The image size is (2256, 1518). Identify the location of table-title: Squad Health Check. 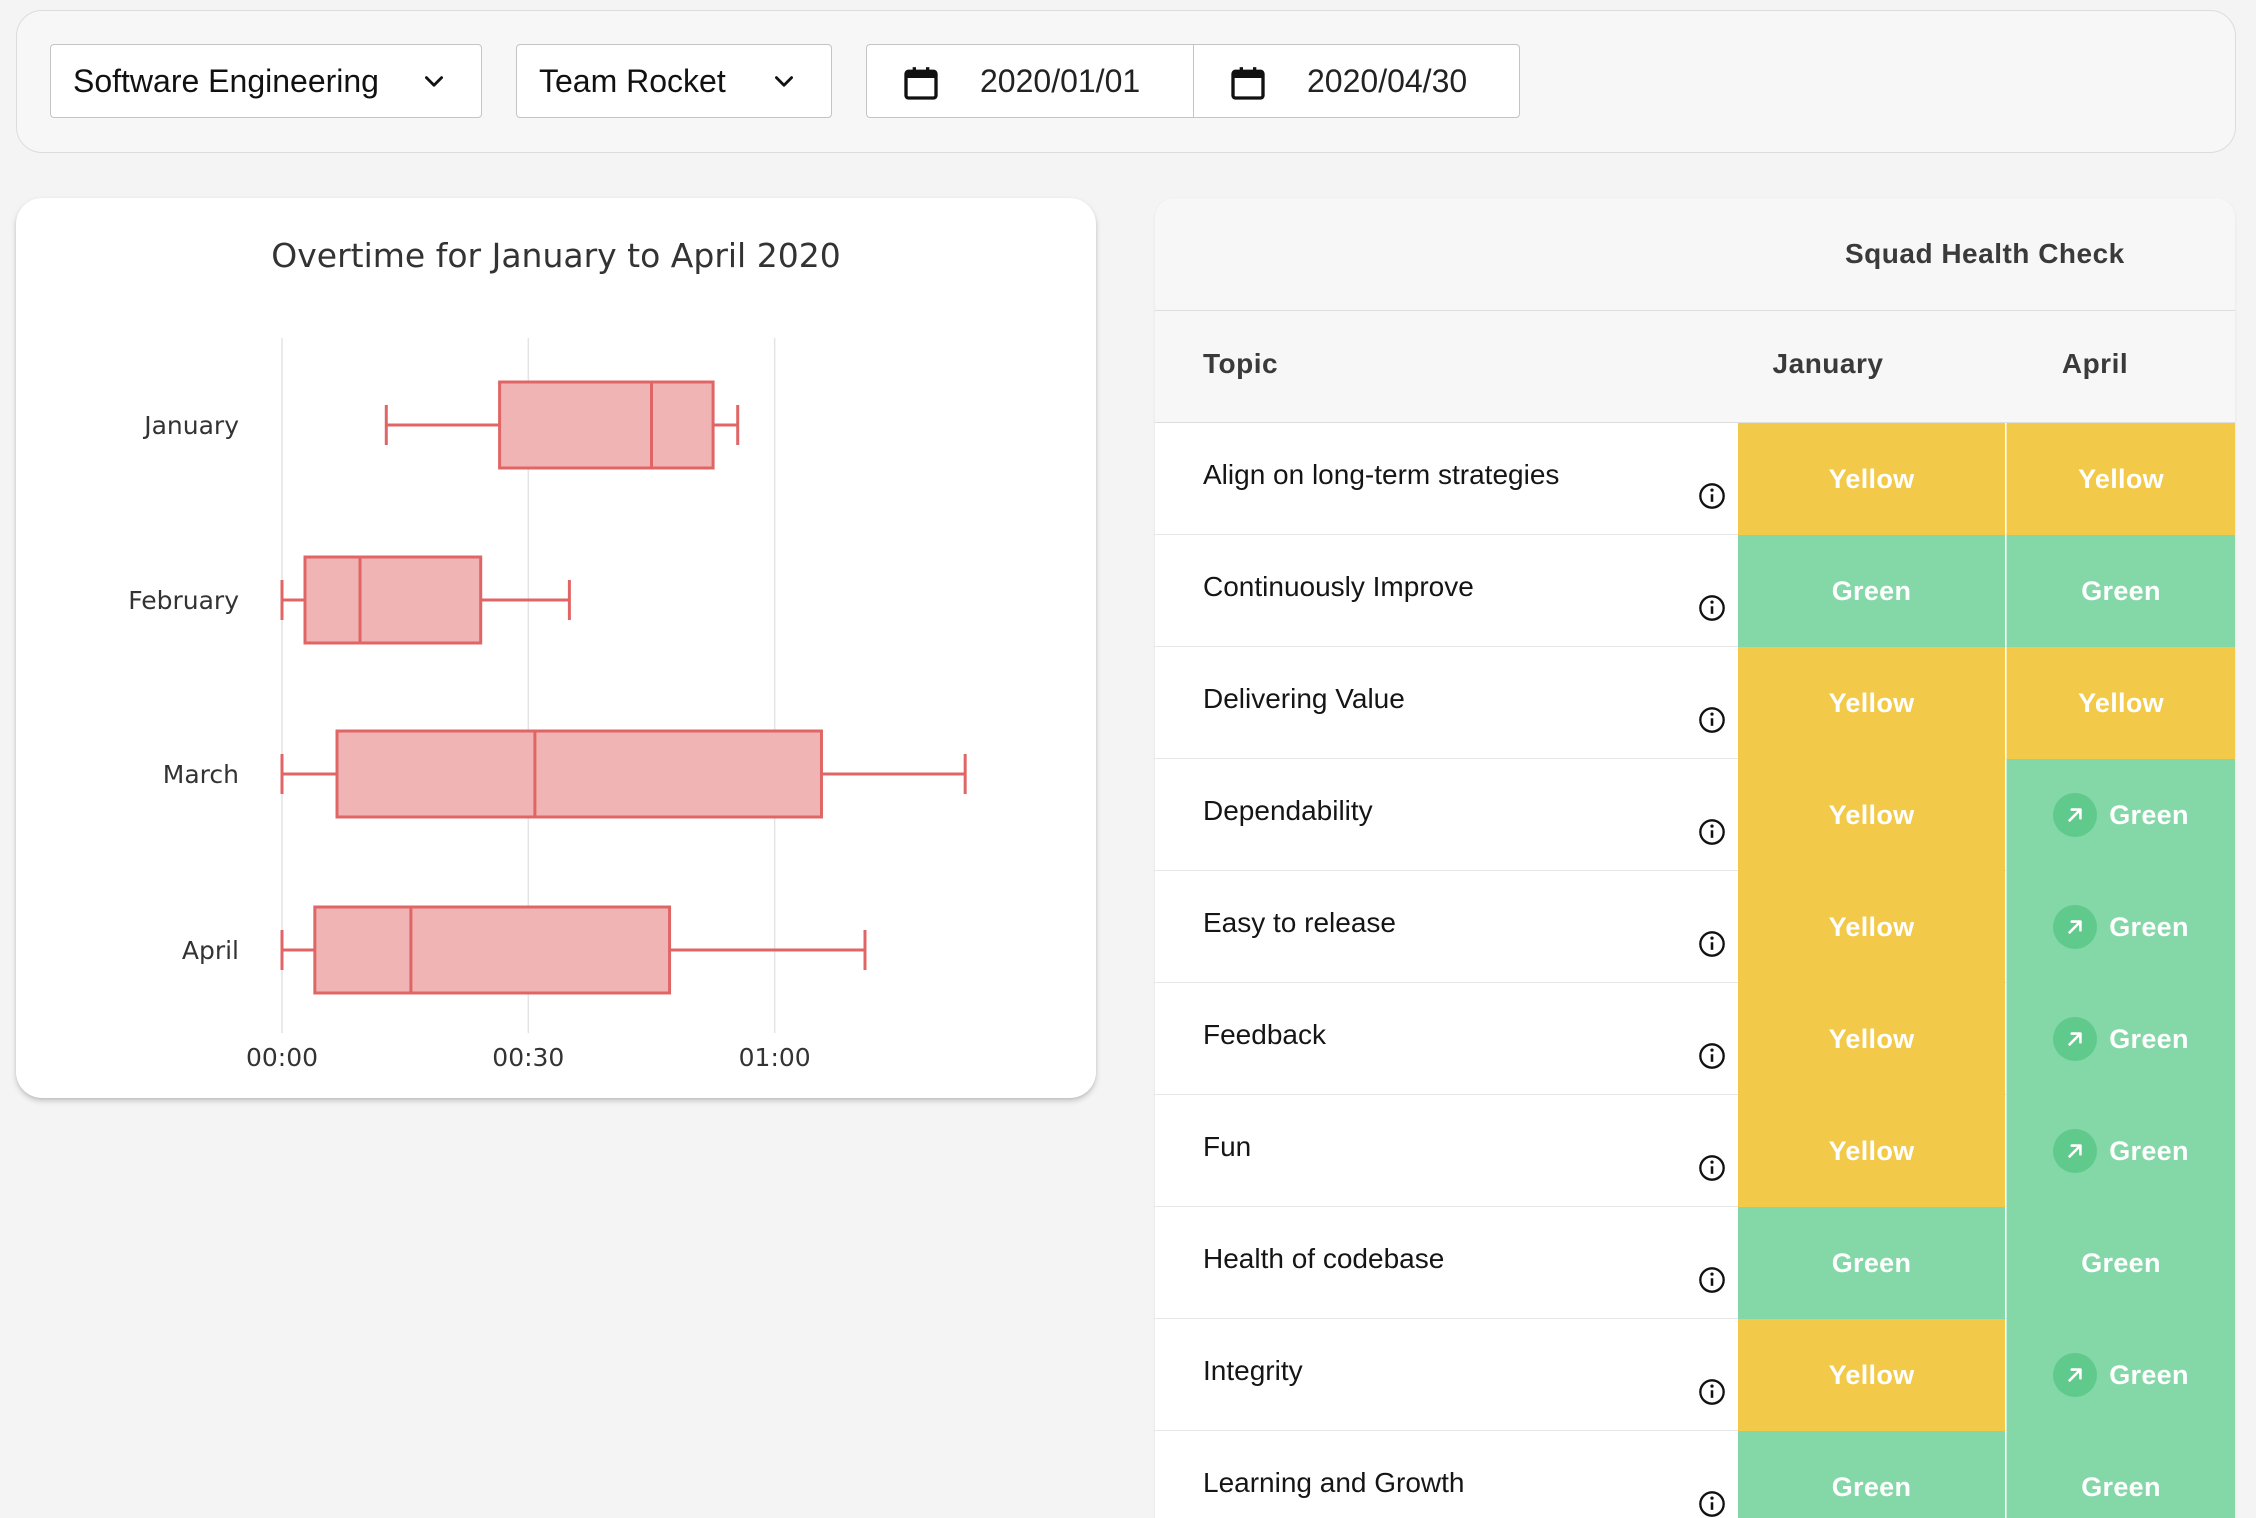
(1985, 253).